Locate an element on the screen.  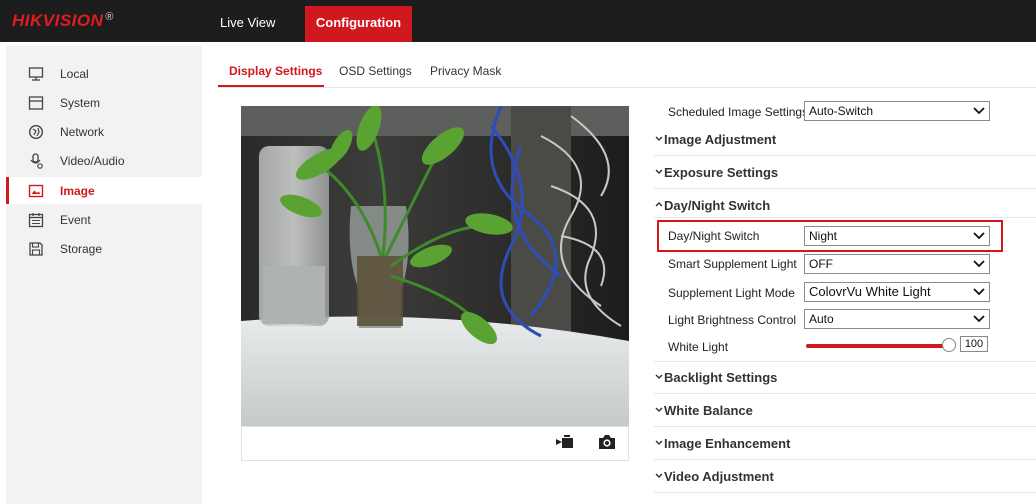
white-light-label: White Light is located at coordinates (698, 347).